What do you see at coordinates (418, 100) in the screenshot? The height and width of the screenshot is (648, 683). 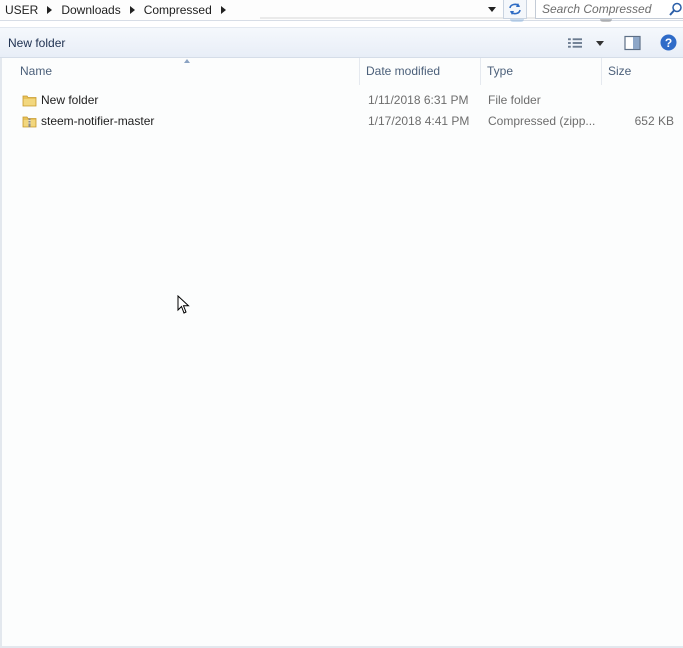 I see `file-date: 1/11/2018 6:31 PM` at bounding box center [418, 100].